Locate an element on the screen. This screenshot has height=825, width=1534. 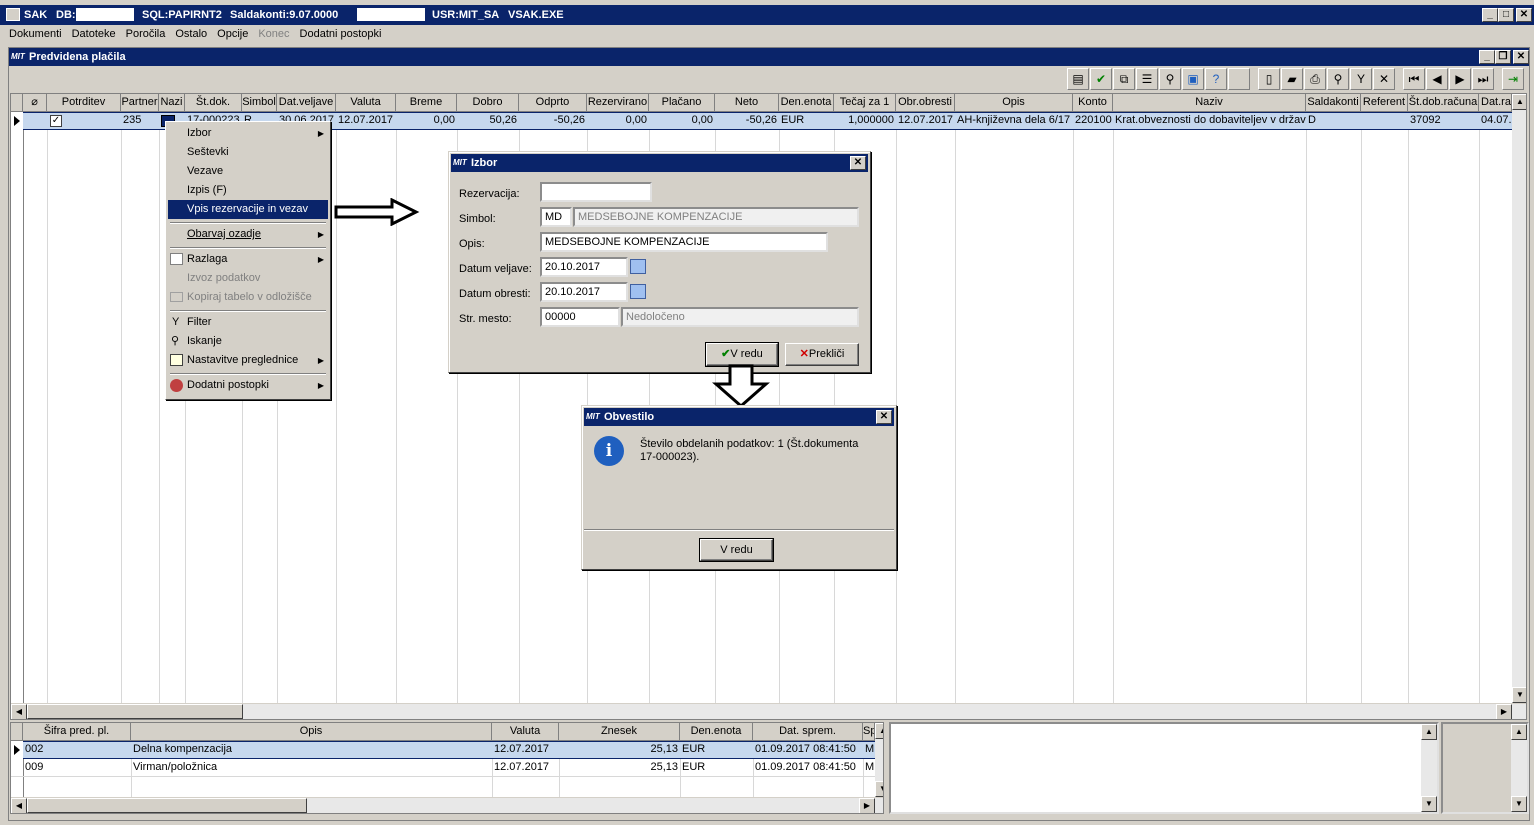
search-icon: ⚲ is located at coordinates (1338, 79).